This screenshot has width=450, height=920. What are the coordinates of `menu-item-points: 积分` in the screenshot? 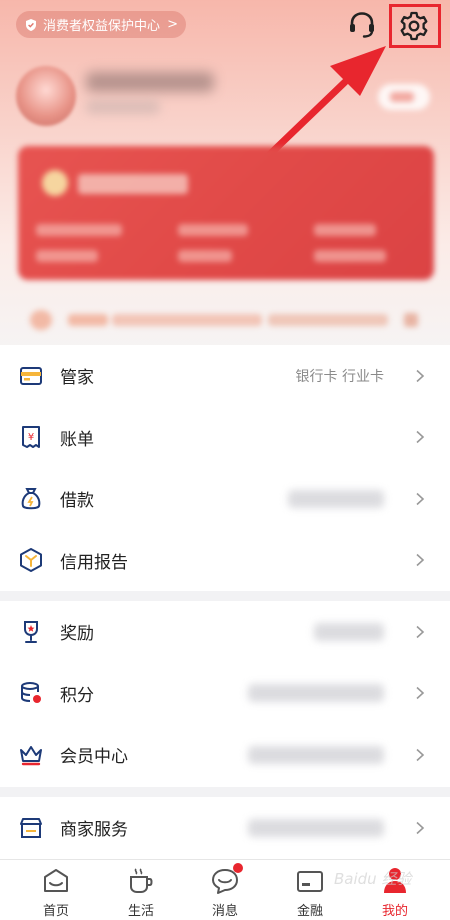 It's located at (225, 694).